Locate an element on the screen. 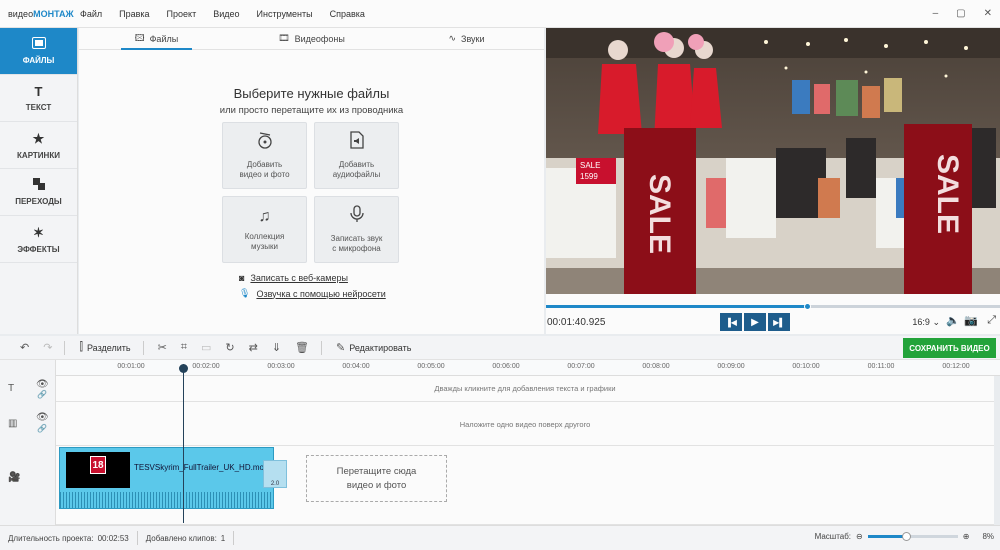 The width and height of the screenshot is (1000, 550). sidebar-item-effects: ✶ ЭФФЕКТЫ is located at coordinates (38, 239).